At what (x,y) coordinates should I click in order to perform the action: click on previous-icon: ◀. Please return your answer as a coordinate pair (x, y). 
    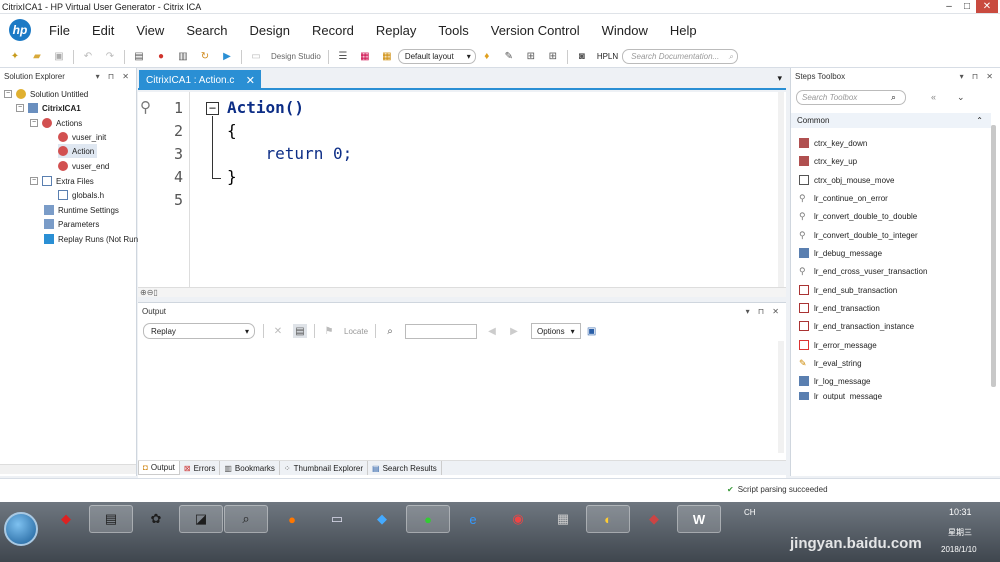
    Looking at the image, I should click on (492, 331).